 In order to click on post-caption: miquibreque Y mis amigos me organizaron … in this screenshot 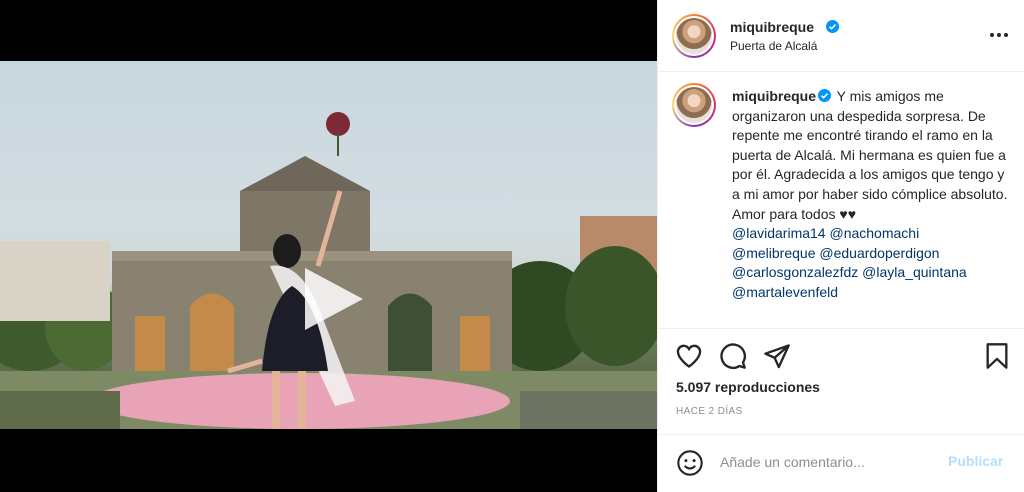, I will do `click(872, 195)`.